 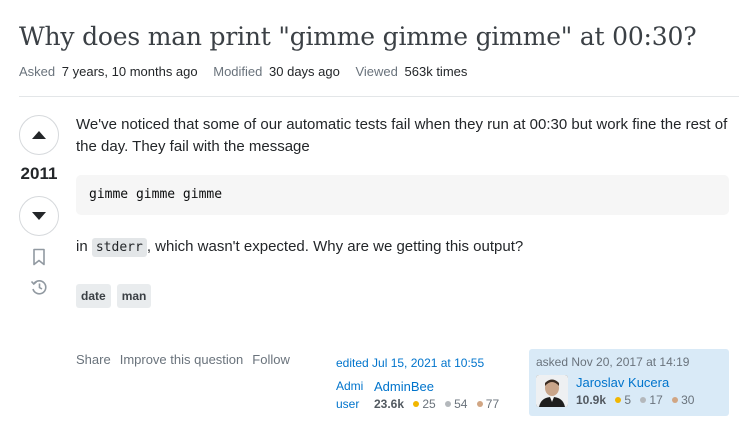 I want to click on editor-name: AdminBee, so click(x=436, y=386).